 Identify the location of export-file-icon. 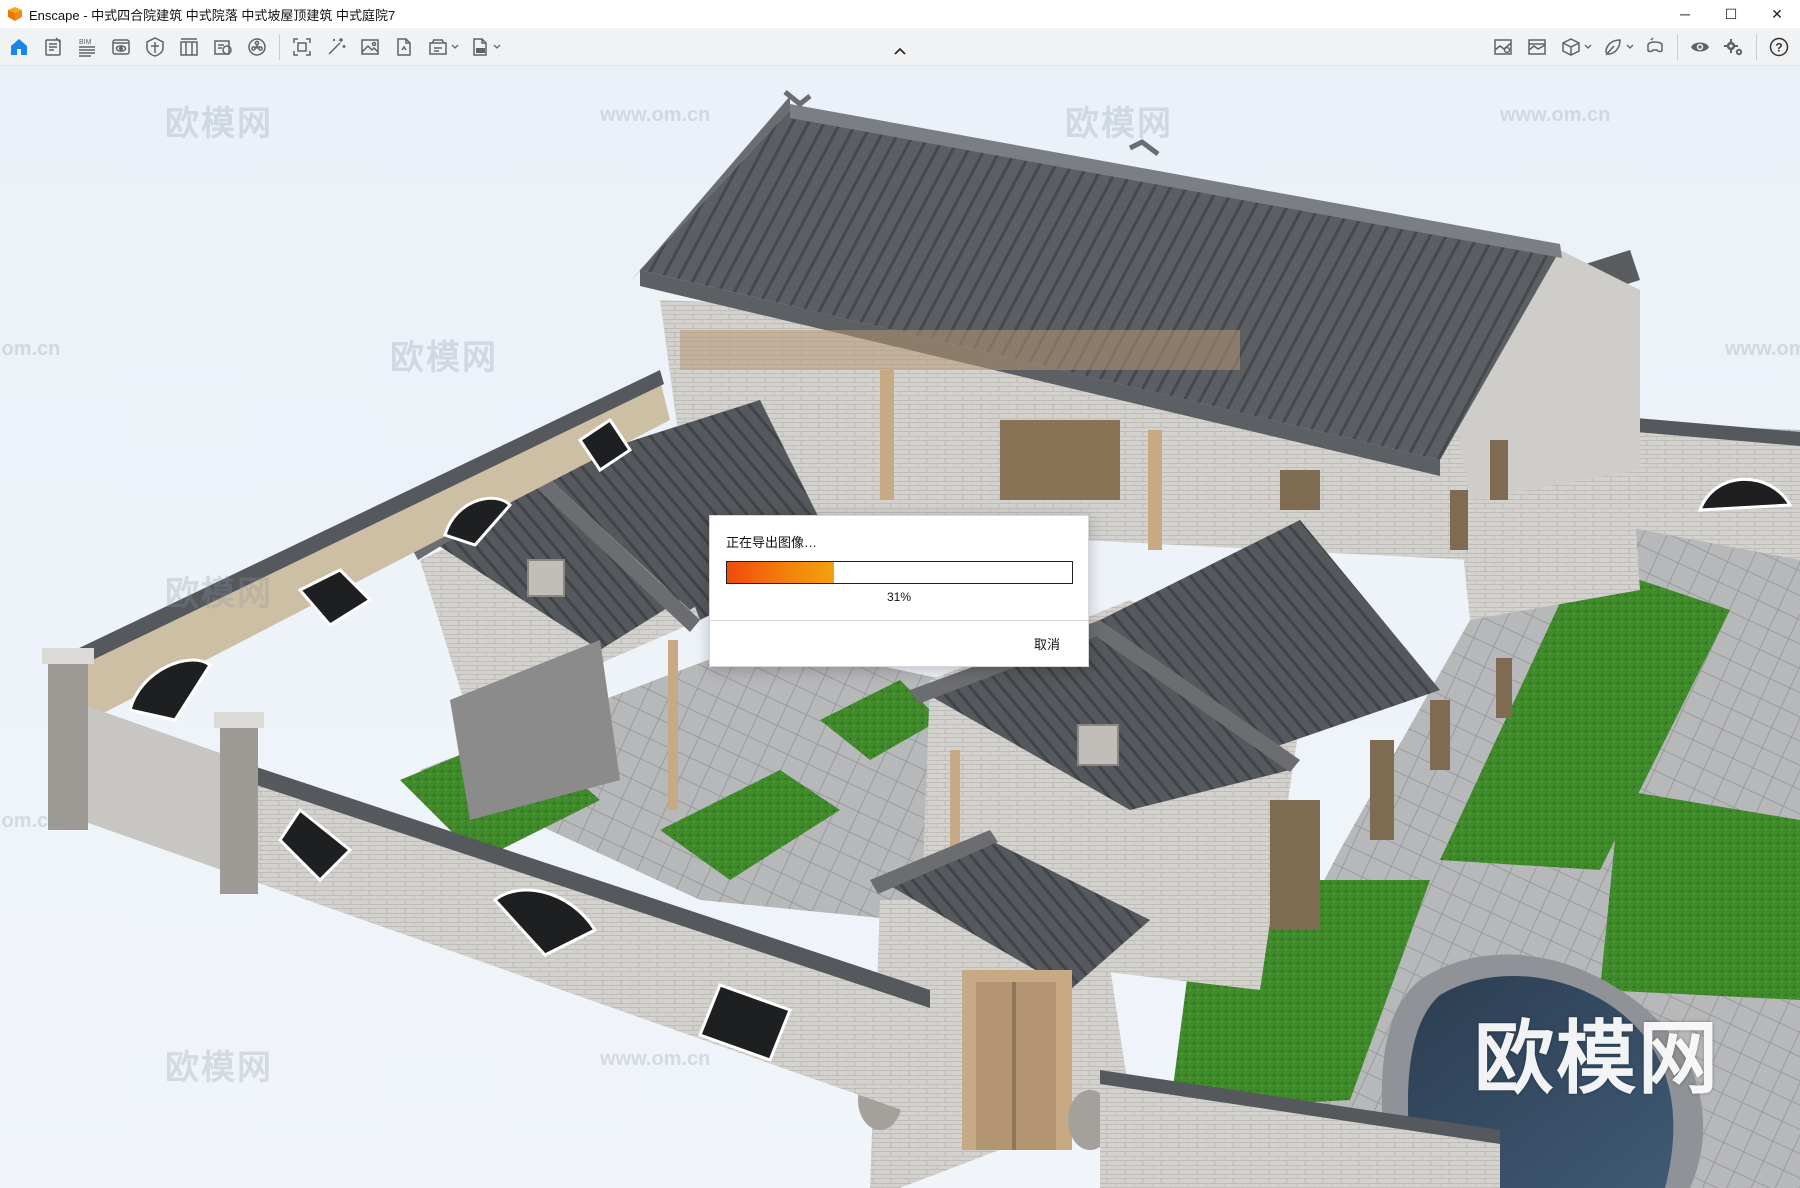
(480, 47).